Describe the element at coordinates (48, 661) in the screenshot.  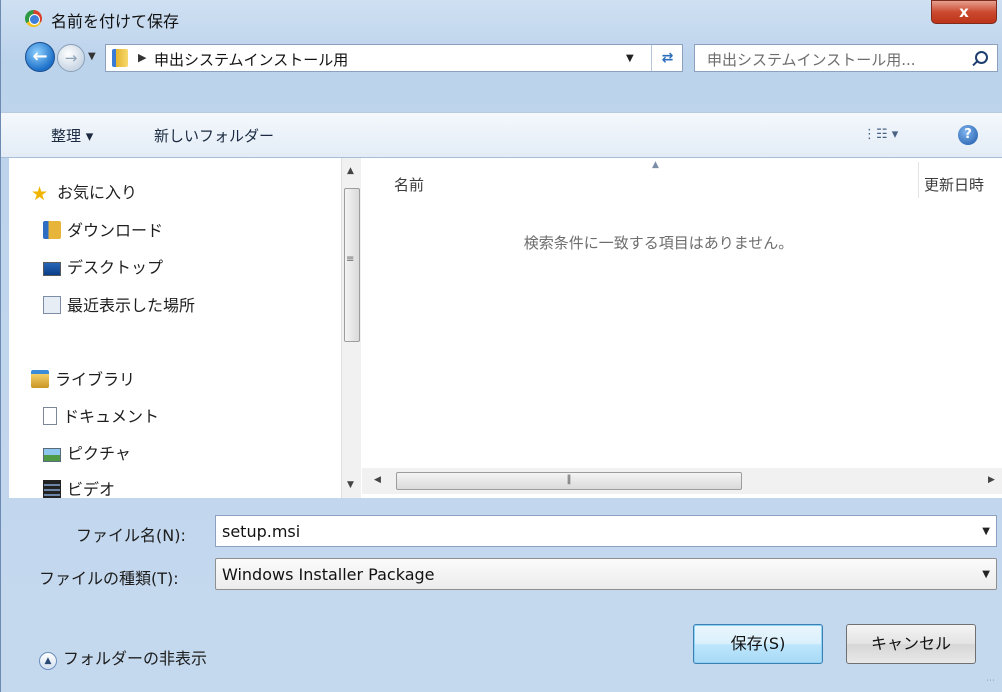
I see `chevron-up-icon: ▲` at that location.